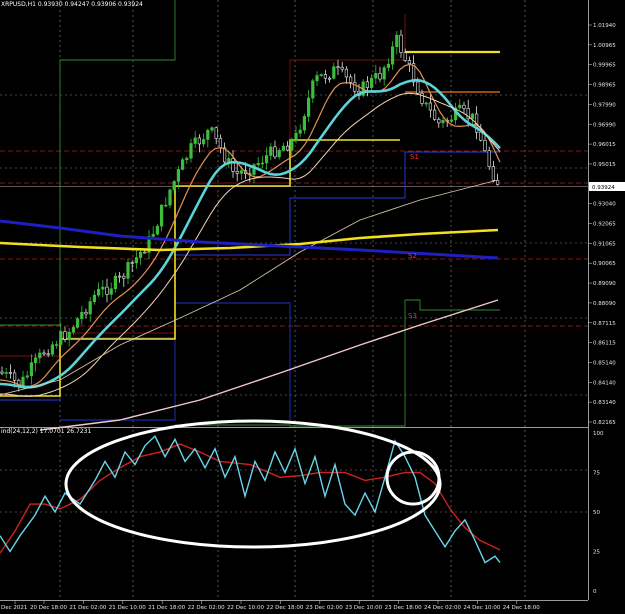 This screenshot has width=625, height=614. Describe the element at coordinates (284, 608) in the screenshot. I see `time-tick-label: 22 Dec 18:00` at that location.